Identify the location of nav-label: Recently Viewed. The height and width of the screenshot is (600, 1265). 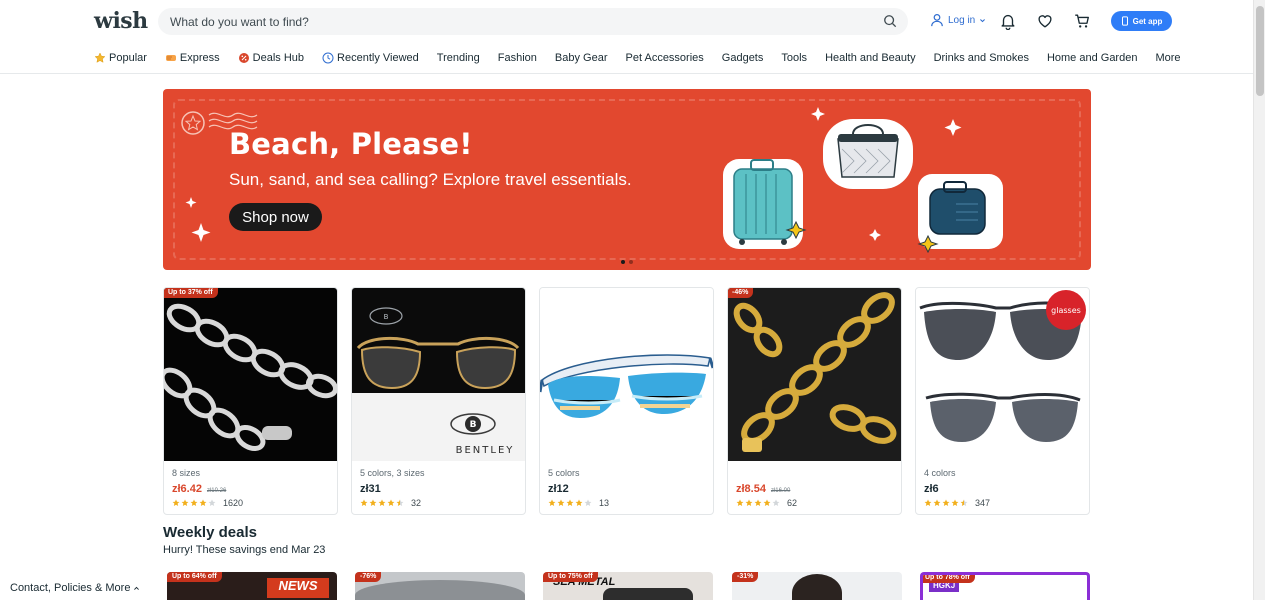
(378, 58).